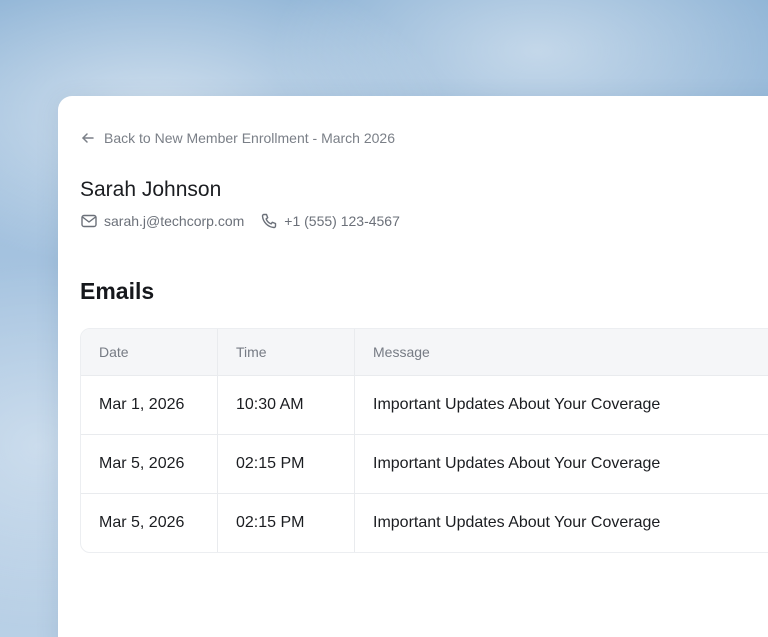 Image resolution: width=768 pixels, height=637 pixels. I want to click on arrow-left-icon, so click(88, 138).